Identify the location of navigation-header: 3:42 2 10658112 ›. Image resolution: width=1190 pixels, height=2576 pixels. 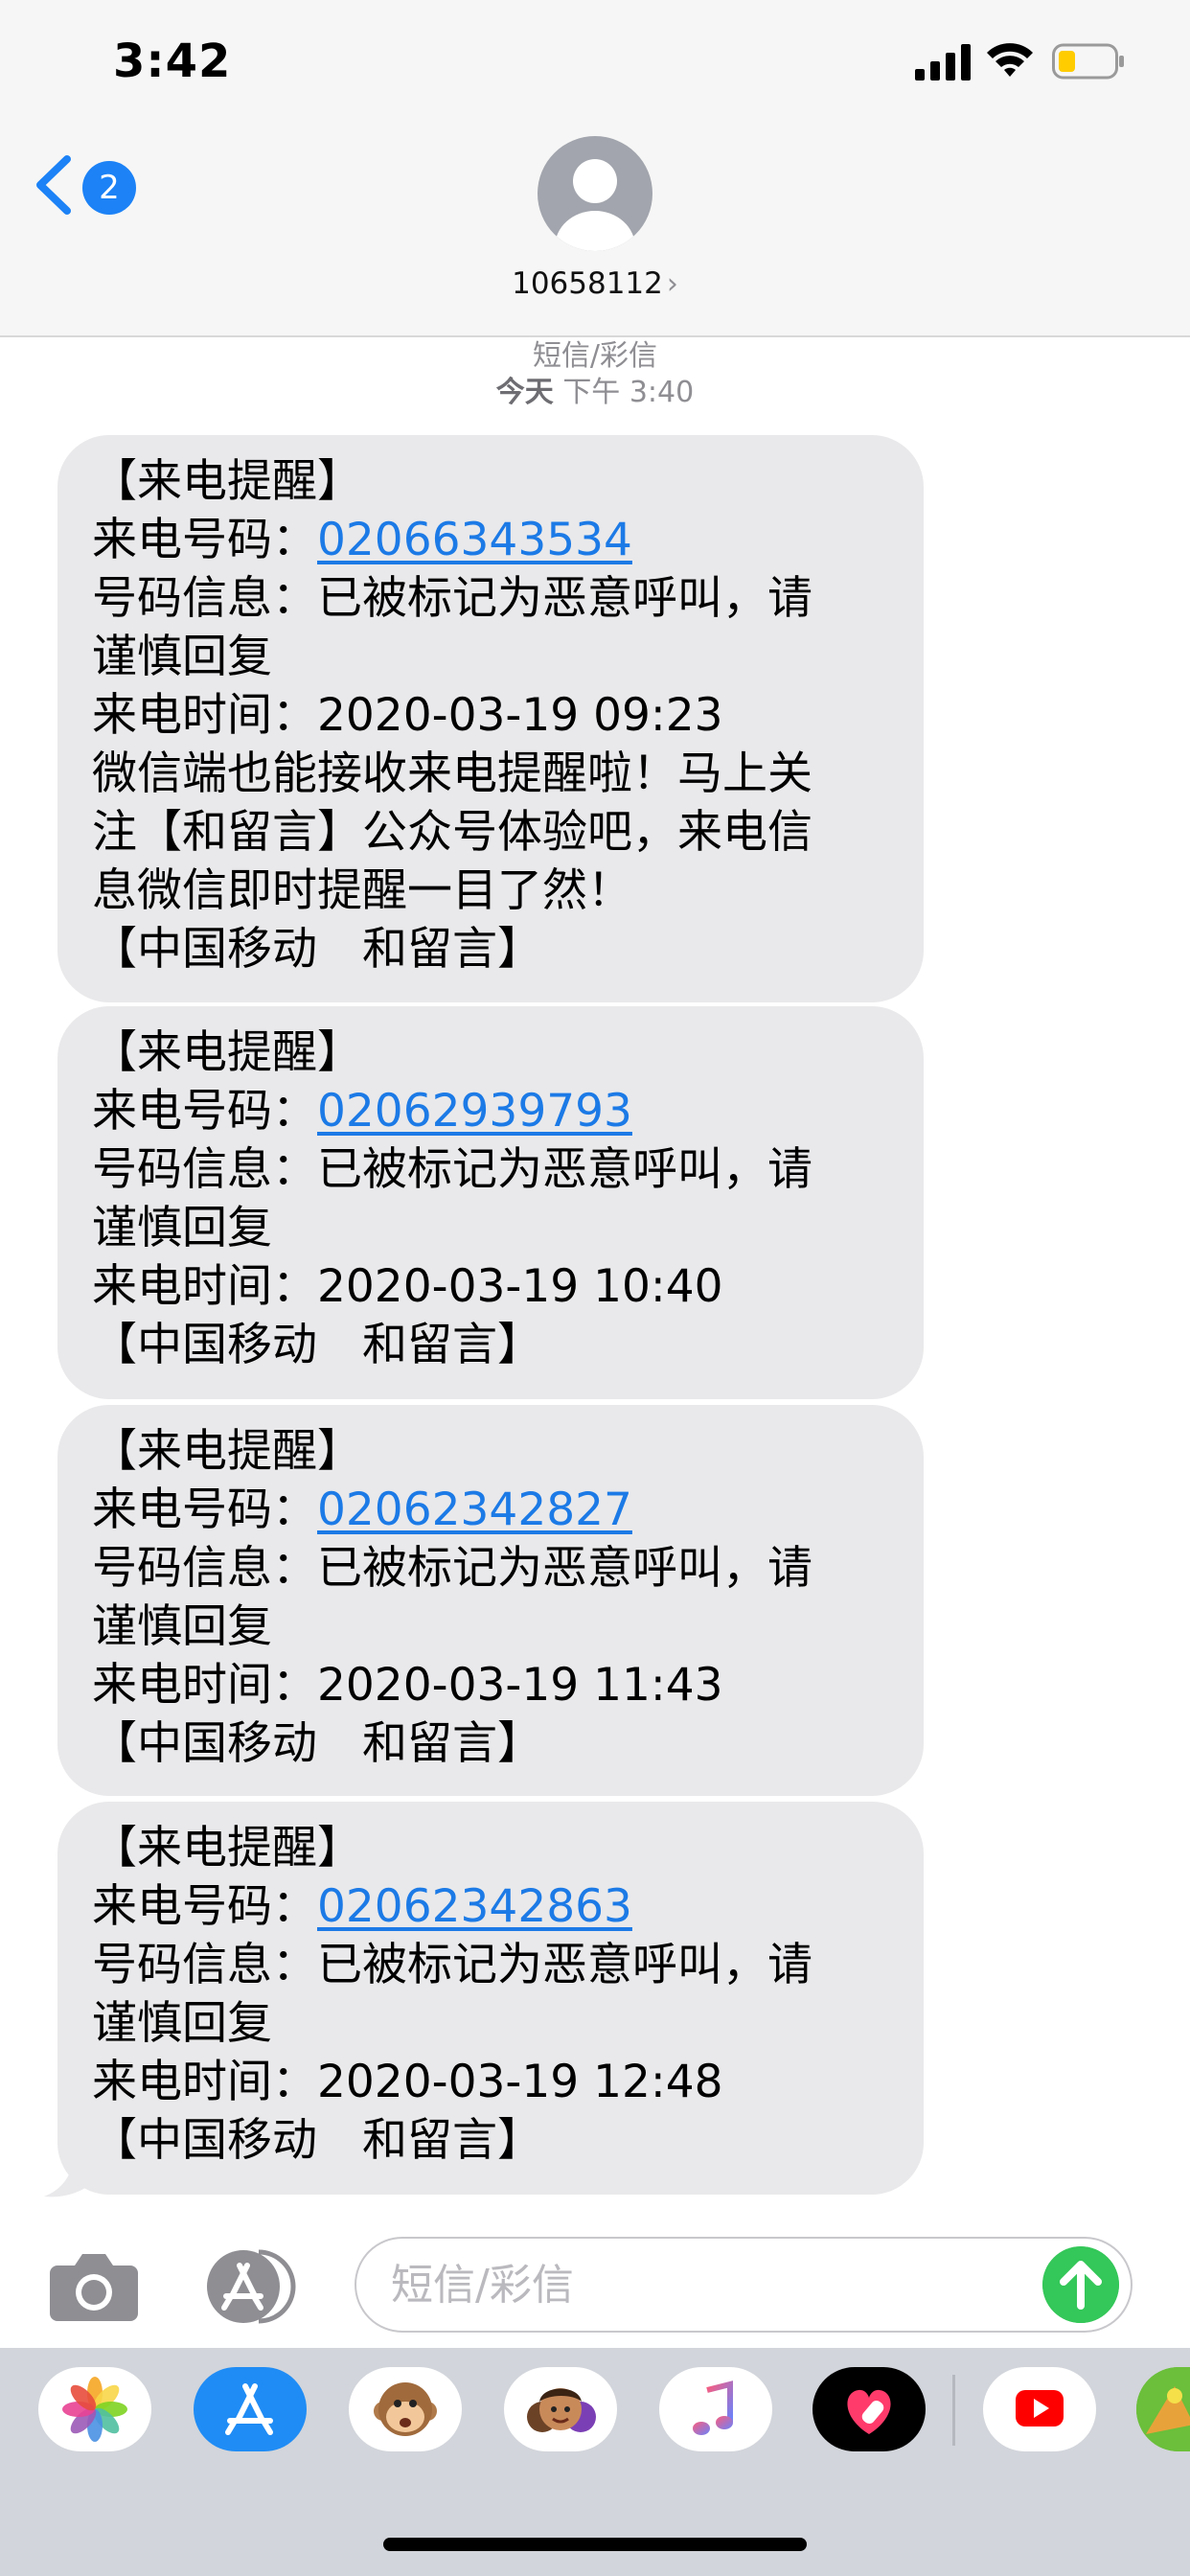
(595, 168).